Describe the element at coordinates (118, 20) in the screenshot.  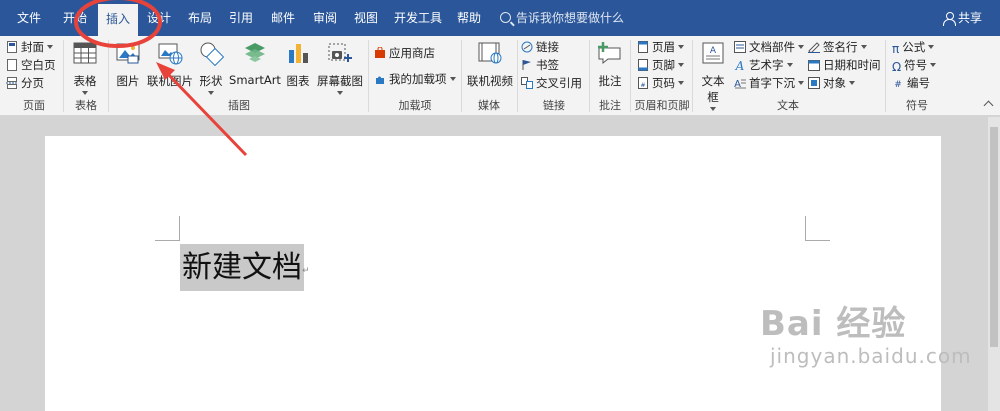
I see `tab-insert: 插入` at that location.